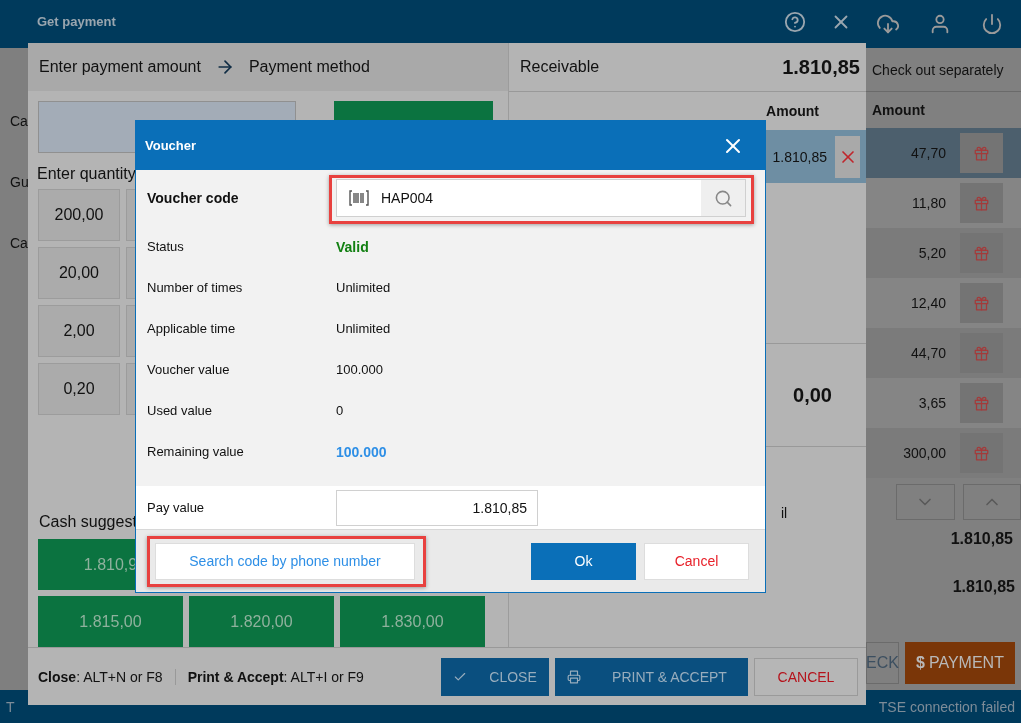 The image size is (1021, 723). Describe the element at coordinates (10, 706) in the screenshot. I see `status-text: T` at that location.